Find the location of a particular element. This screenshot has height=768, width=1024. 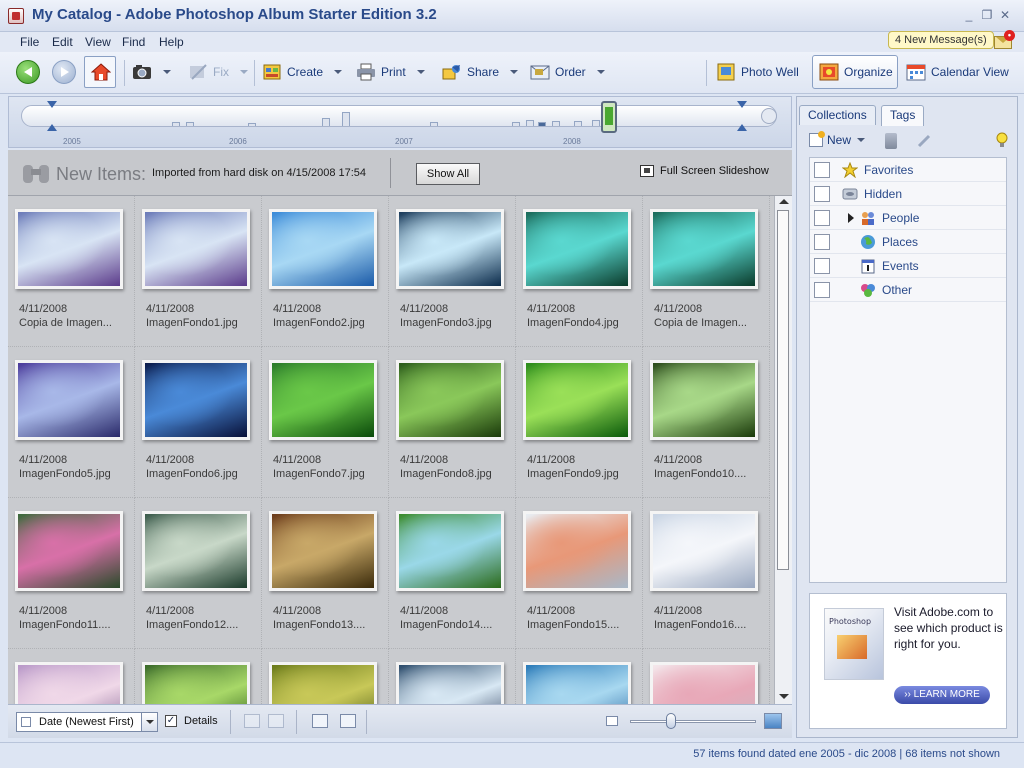

forward-button is located at coordinates (64, 72).